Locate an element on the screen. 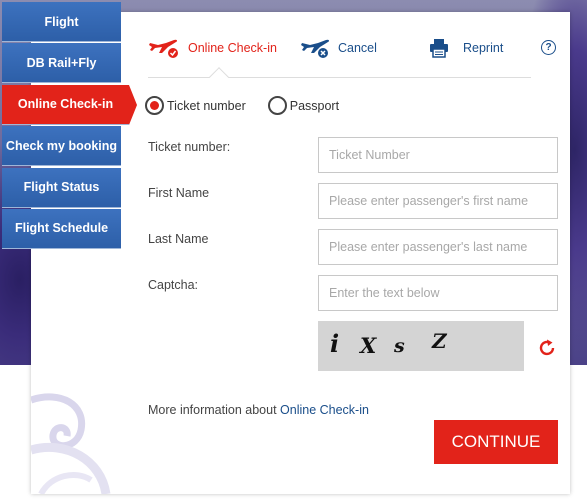 The height and width of the screenshot is (499, 587). last-name-label: Last Name is located at coordinates (178, 239).